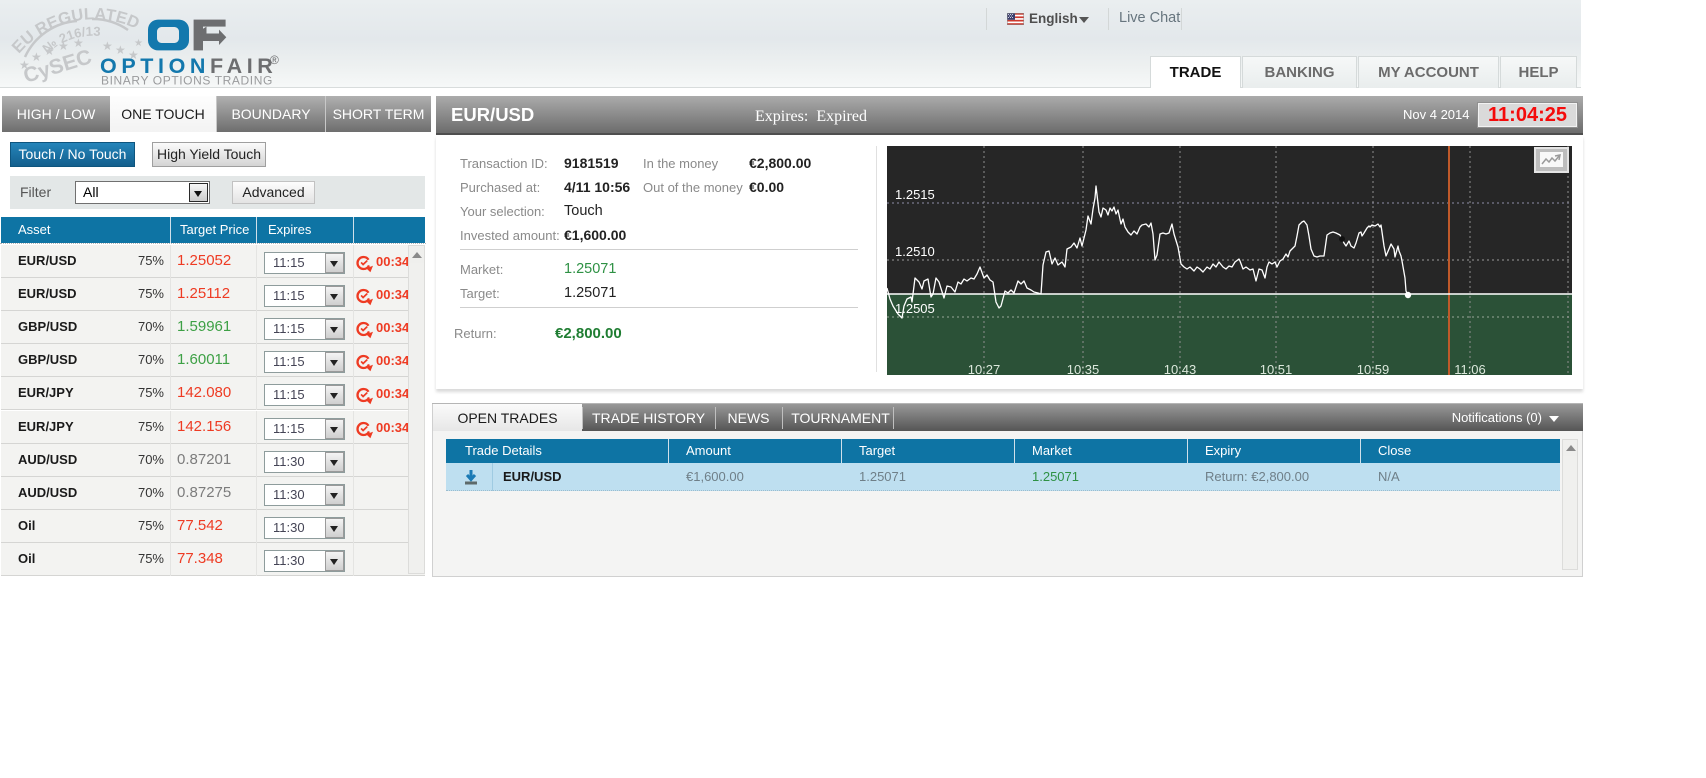 The image size is (1706, 778). I want to click on svg-text: 10:59, so click(1373, 368).